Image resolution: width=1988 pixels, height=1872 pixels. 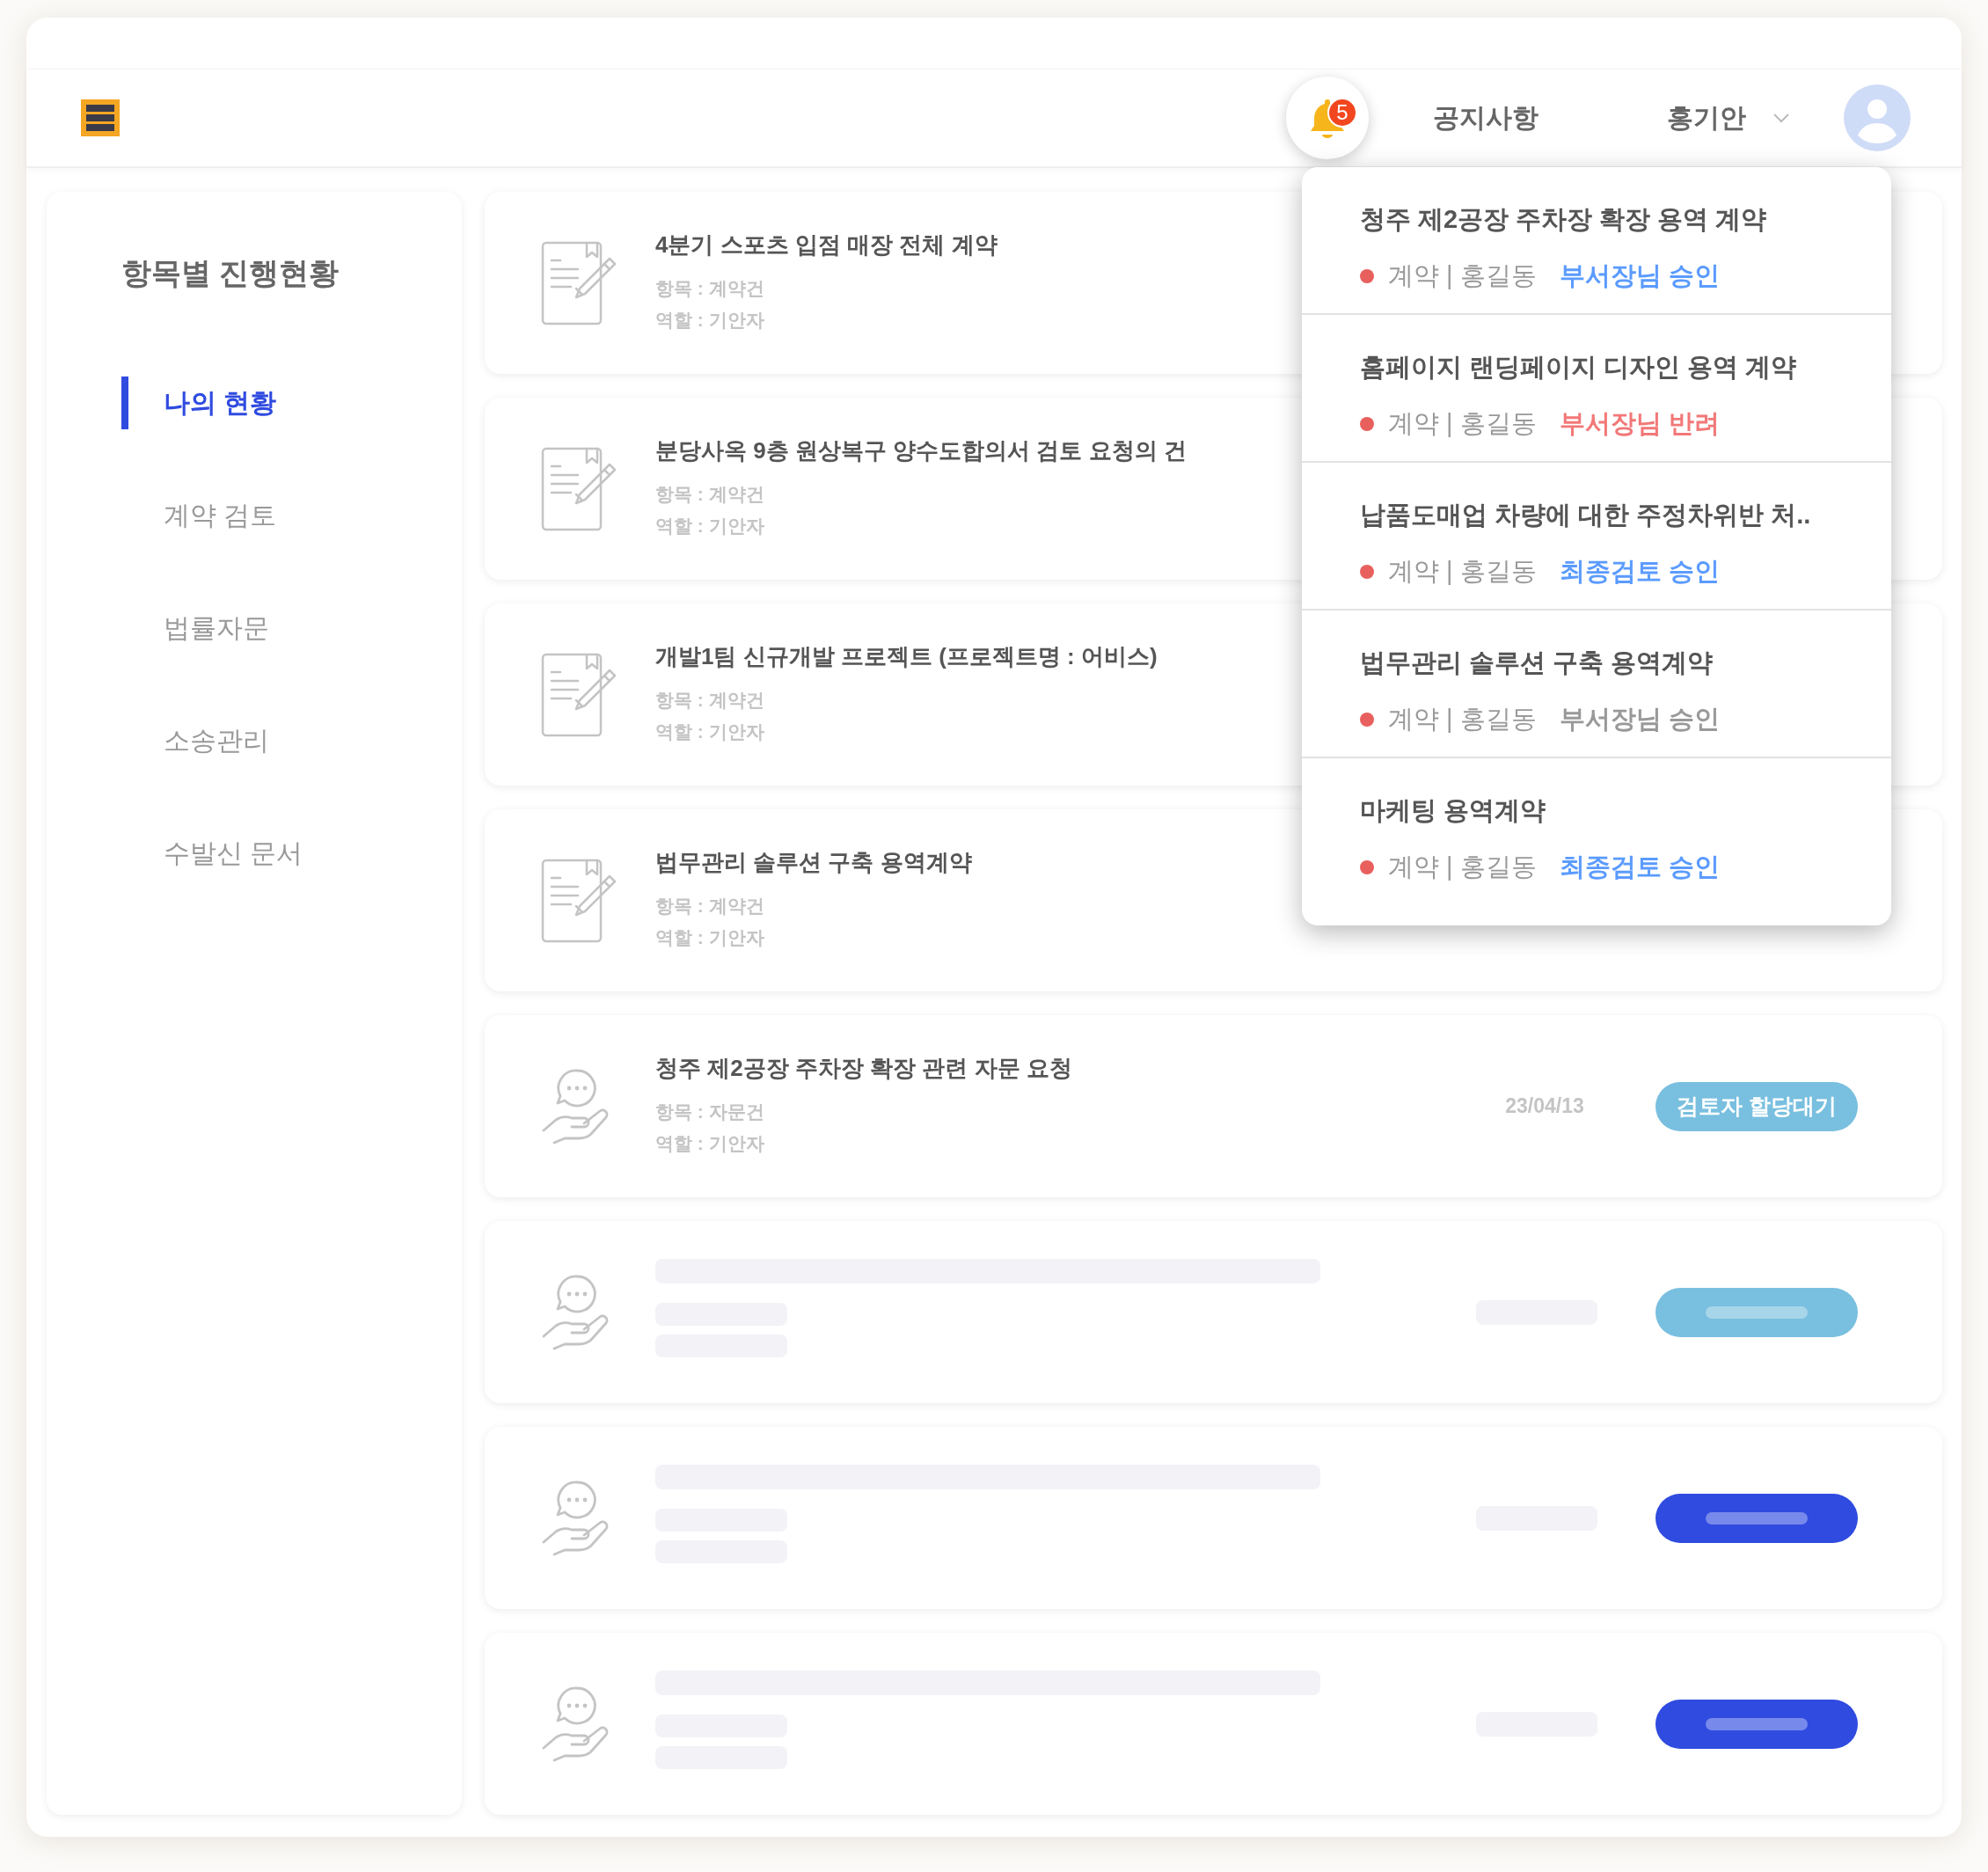 I want to click on sidebar-title: 항목별 진행현황, so click(x=230, y=273).